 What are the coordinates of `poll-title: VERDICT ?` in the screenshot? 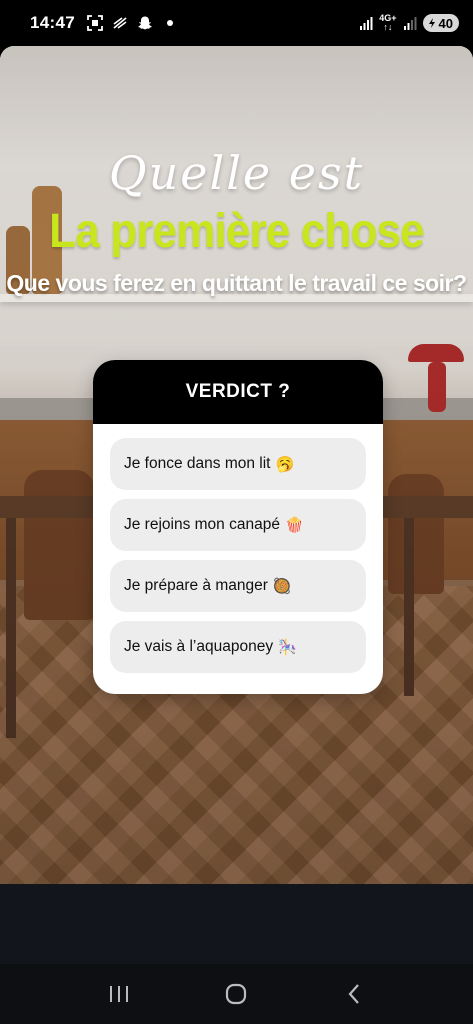 It's located at (238, 392).